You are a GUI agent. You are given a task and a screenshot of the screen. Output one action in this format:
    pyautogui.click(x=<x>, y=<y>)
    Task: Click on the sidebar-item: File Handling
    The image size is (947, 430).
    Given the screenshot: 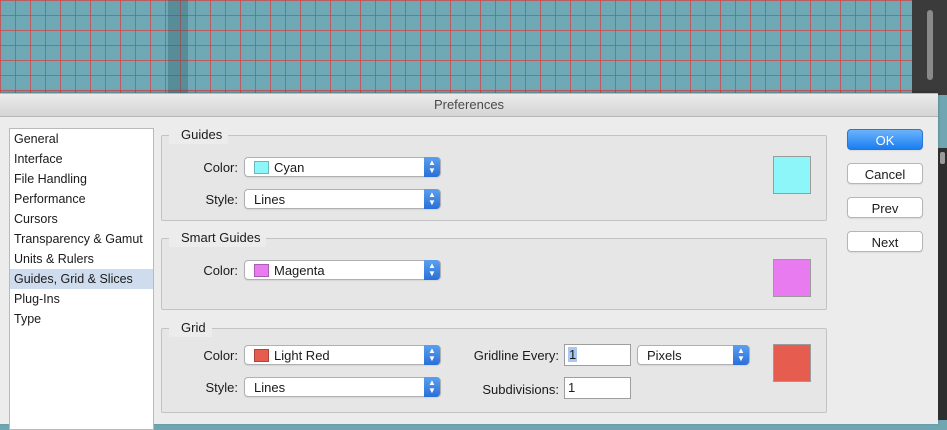 What is the action you would take?
    pyautogui.click(x=81, y=179)
    